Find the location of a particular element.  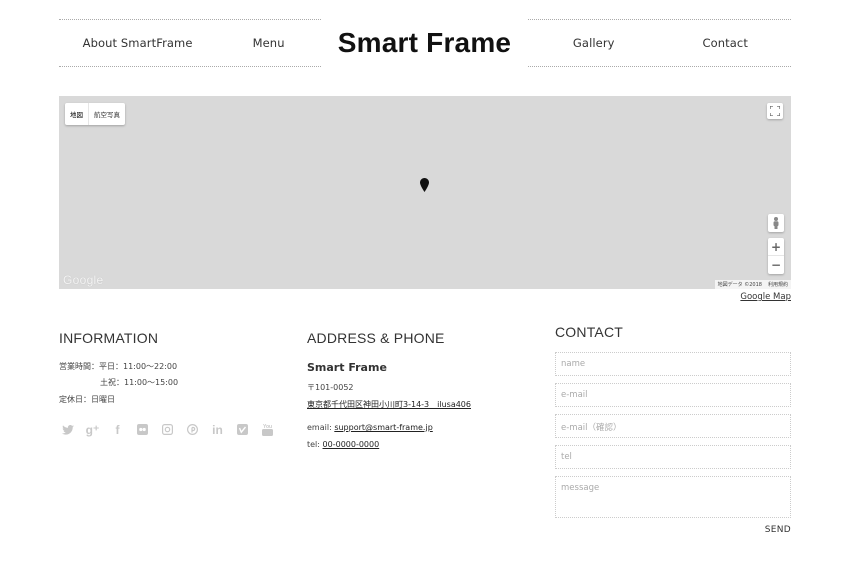

hours-holiday: 土祝：11:00〜15:00 is located at coordinates (139, 382).